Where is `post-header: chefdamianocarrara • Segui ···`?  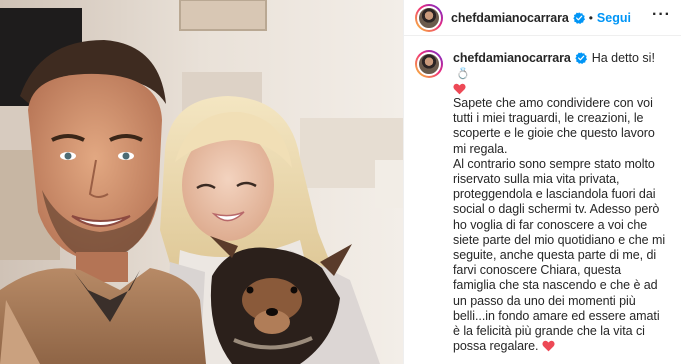
post-header: chefdamianocarrara • Segui ··· is located at coordinates (542, 18).